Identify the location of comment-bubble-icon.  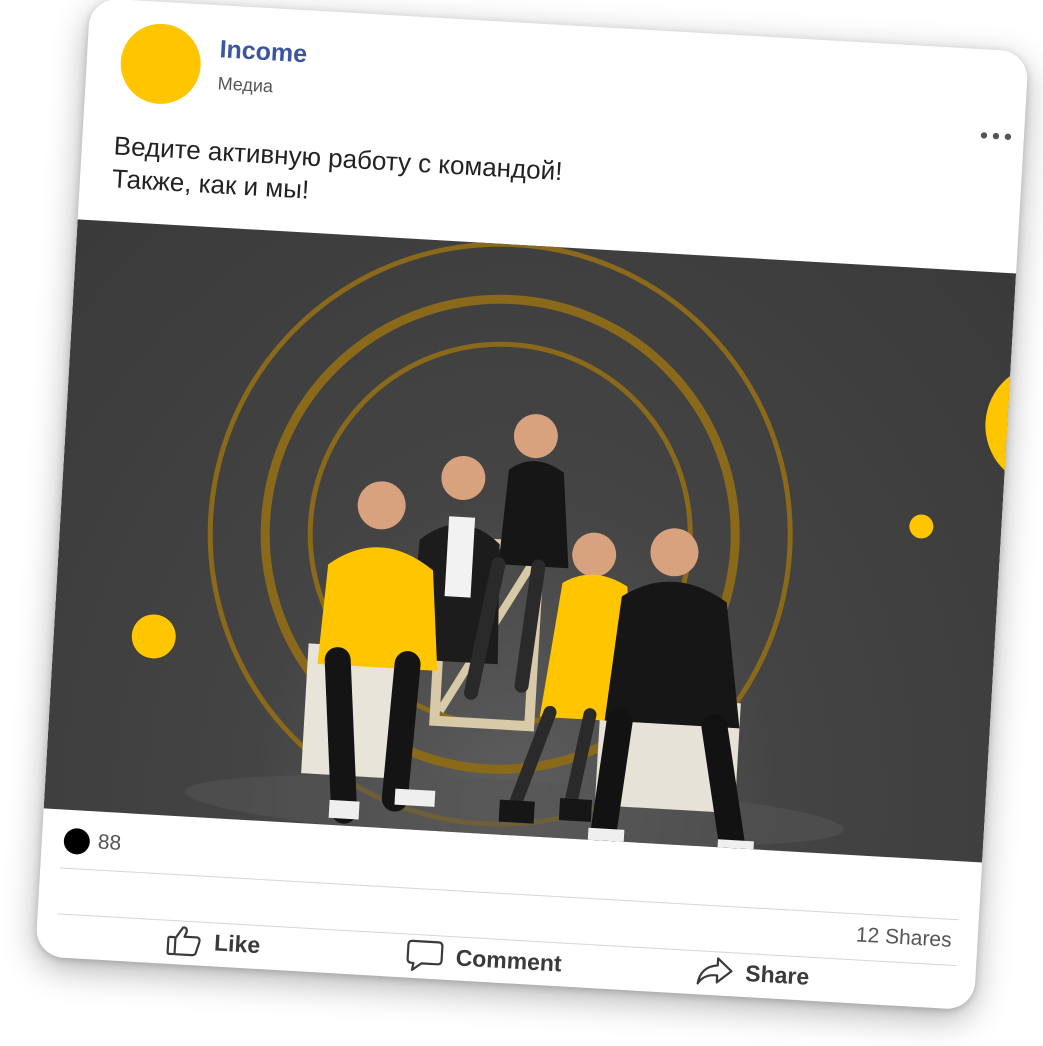
(425, 955).